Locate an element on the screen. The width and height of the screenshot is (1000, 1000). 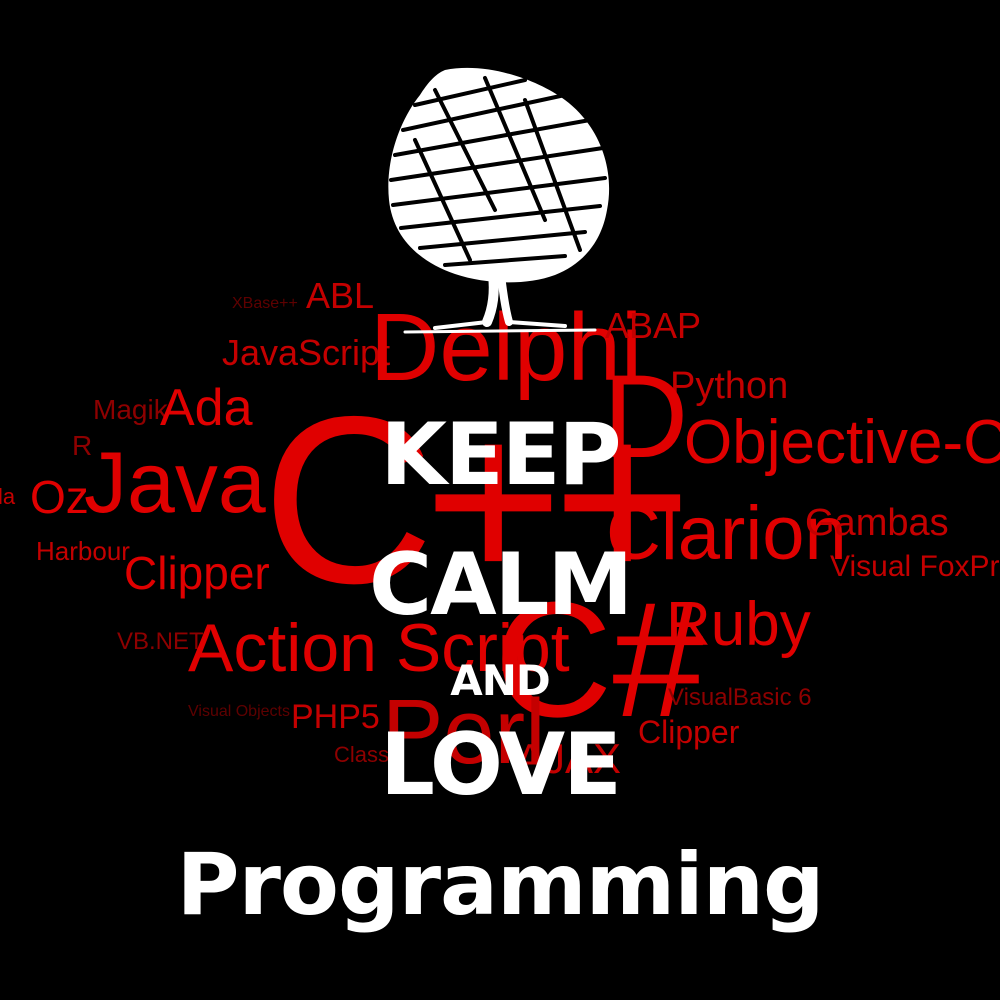
cloud-word: XBase++ is located at coordinates (265, 303).